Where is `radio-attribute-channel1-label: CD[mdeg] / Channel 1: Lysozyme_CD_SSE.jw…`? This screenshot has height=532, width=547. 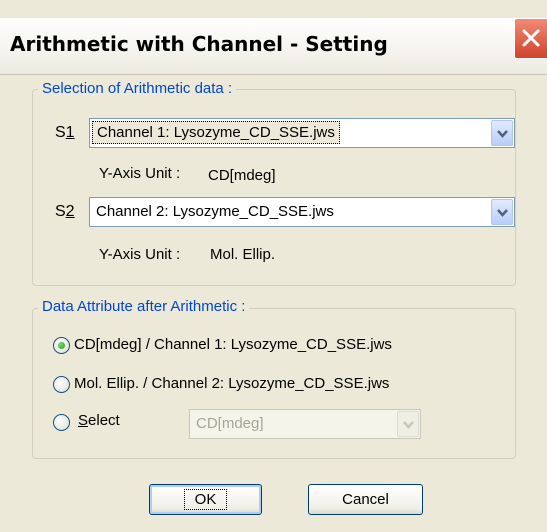 radio-attribute-channel1-label: CD[mdeg] / Channel 1: Lysozyme_CD_SSE.jw… is located at coordinates (233, 344).